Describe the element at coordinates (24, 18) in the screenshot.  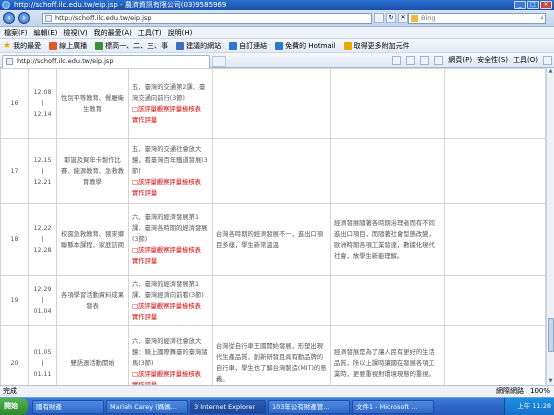
I see `forward-button: ›` at that location.